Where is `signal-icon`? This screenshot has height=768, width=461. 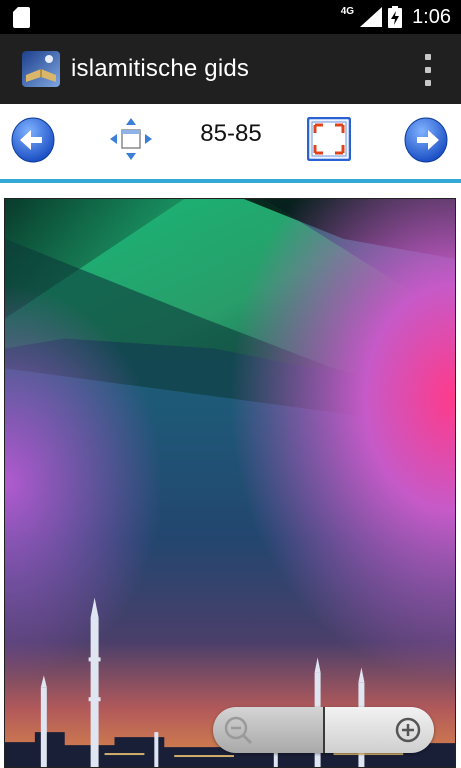
signal-icon is located at coordinates (371, 17).